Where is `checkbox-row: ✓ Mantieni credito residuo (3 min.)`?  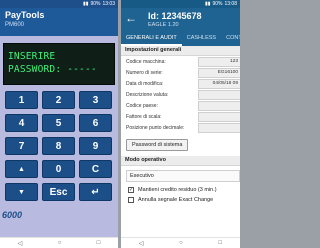
checkbox-row: ✓ Mantieni credito residuo (3 min.) is located at coordinates (180, 190).